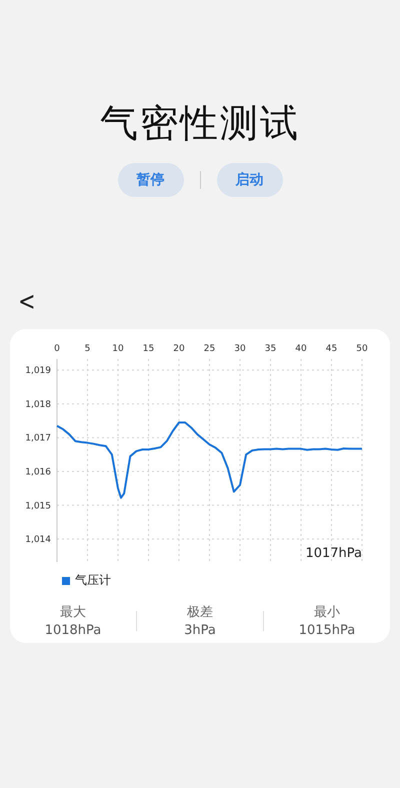 The image size is (400, 788). Describe the element at coordinates (38, 472) in the screenshot. I see `y-tick-label: 1,016` at that location.